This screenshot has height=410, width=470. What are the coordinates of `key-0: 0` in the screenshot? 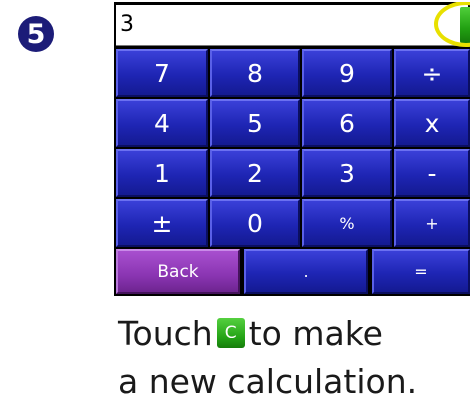 It's located at (255, 223).